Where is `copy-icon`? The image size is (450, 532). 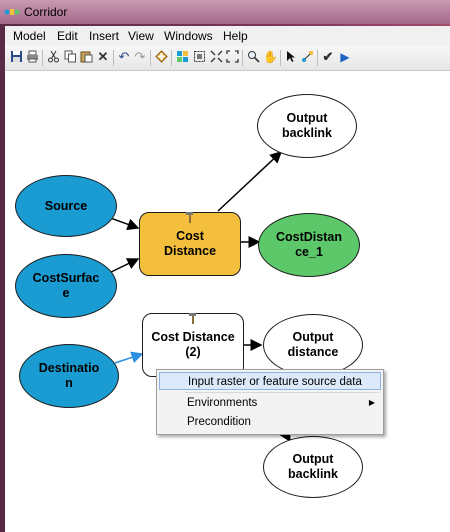
copy-icon is located at coordinates (70, 57).